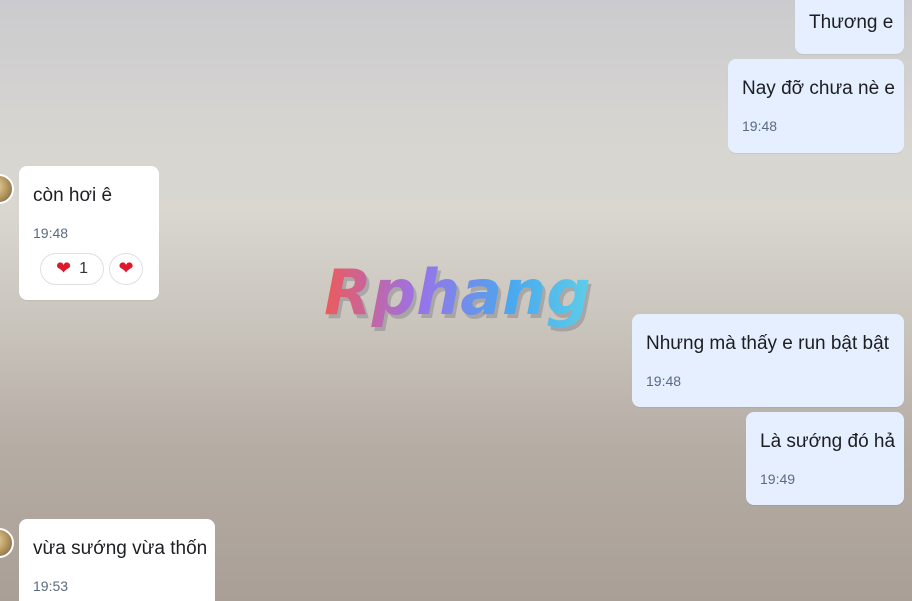  I want to click on message-bubble-outgoing: Nay đỡ chưa nè e 19:48, so click(816, 106).